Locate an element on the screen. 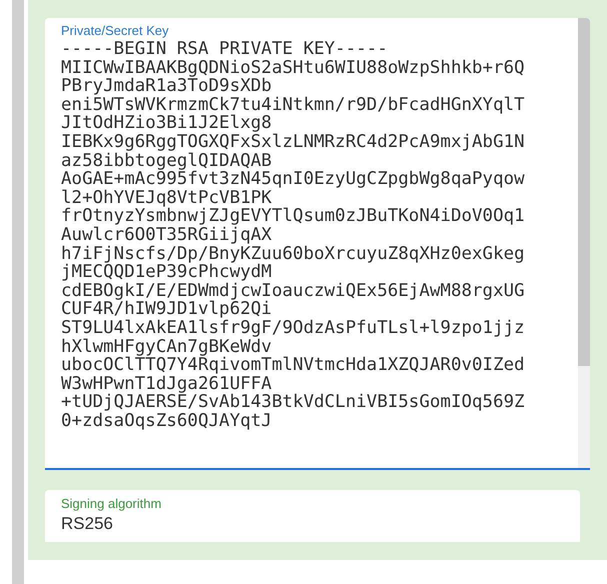 The height and width of the screenshot is (584, 607). key-text-line: az58ibbtogeglQIDAQAB is located at coordinates (166, 161).